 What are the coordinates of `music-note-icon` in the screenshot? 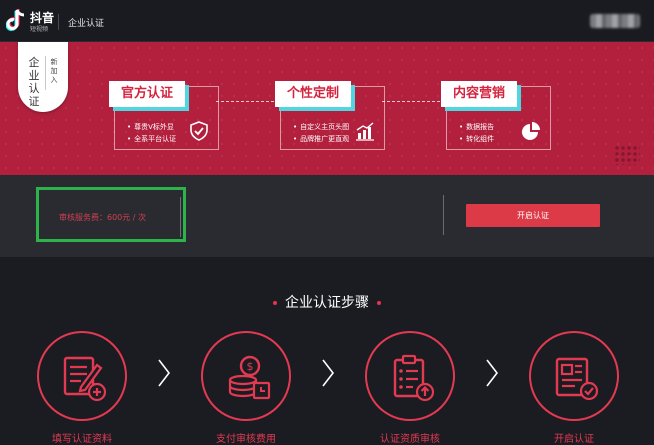 It's located at (15, 20).